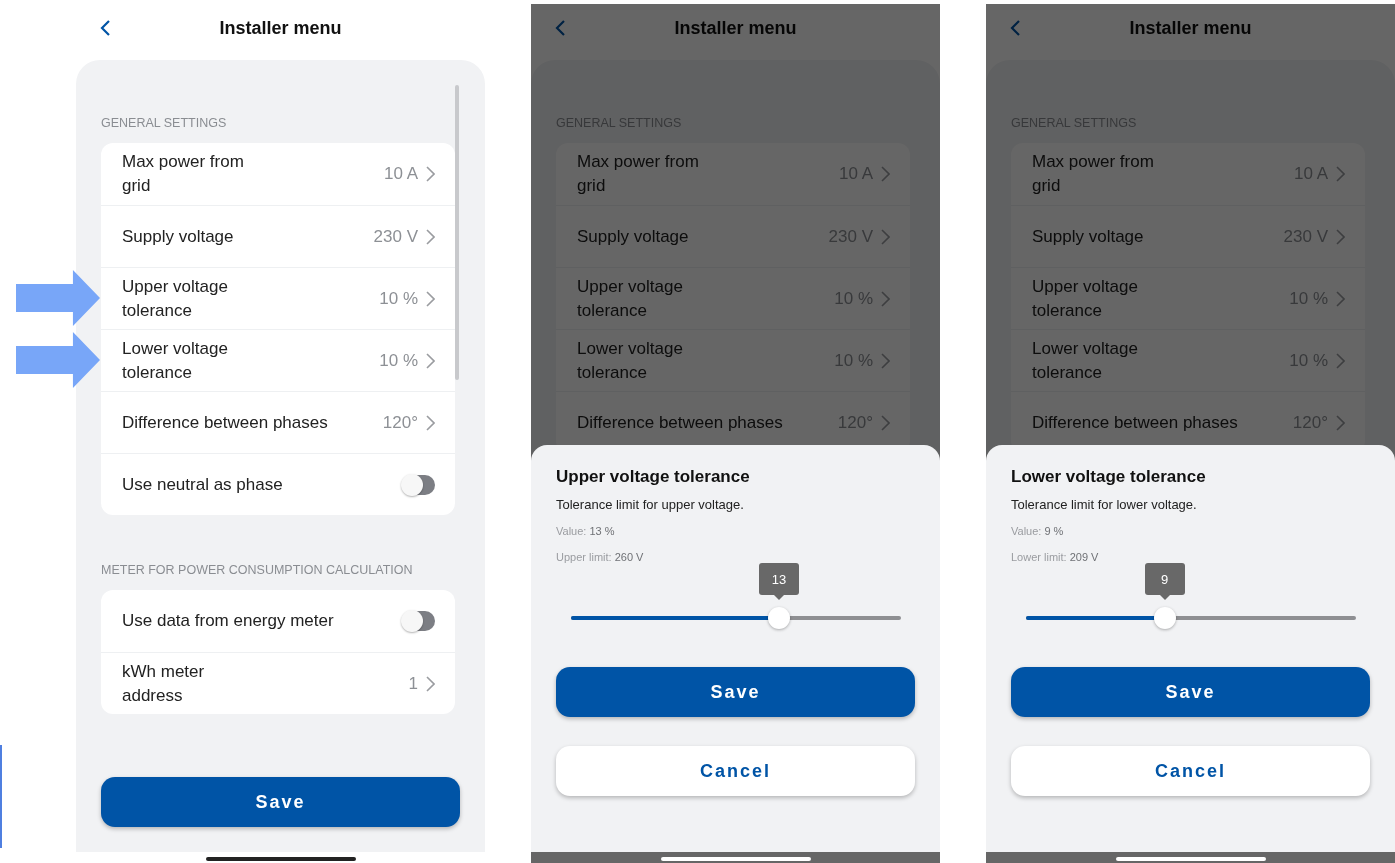 The height and width of the screenshot is (863, 1395). I want to click on setting-row: Use data from energy meter, so click(278, 621).